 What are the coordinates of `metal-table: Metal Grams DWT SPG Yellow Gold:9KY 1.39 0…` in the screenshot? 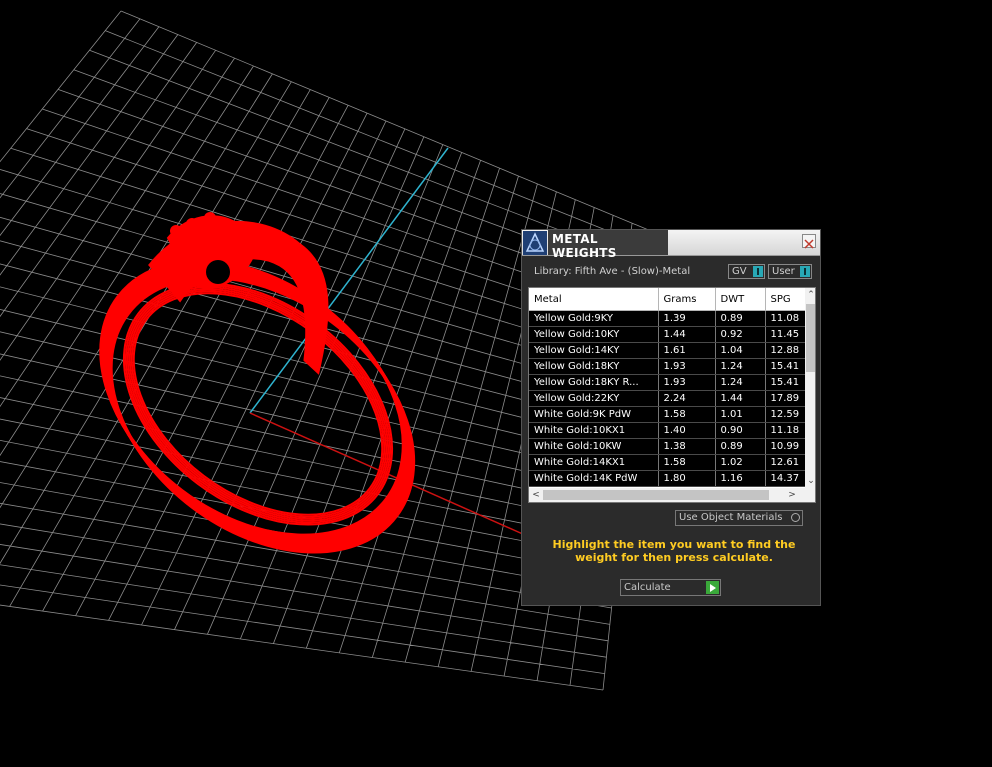 It's located at (672, 395).